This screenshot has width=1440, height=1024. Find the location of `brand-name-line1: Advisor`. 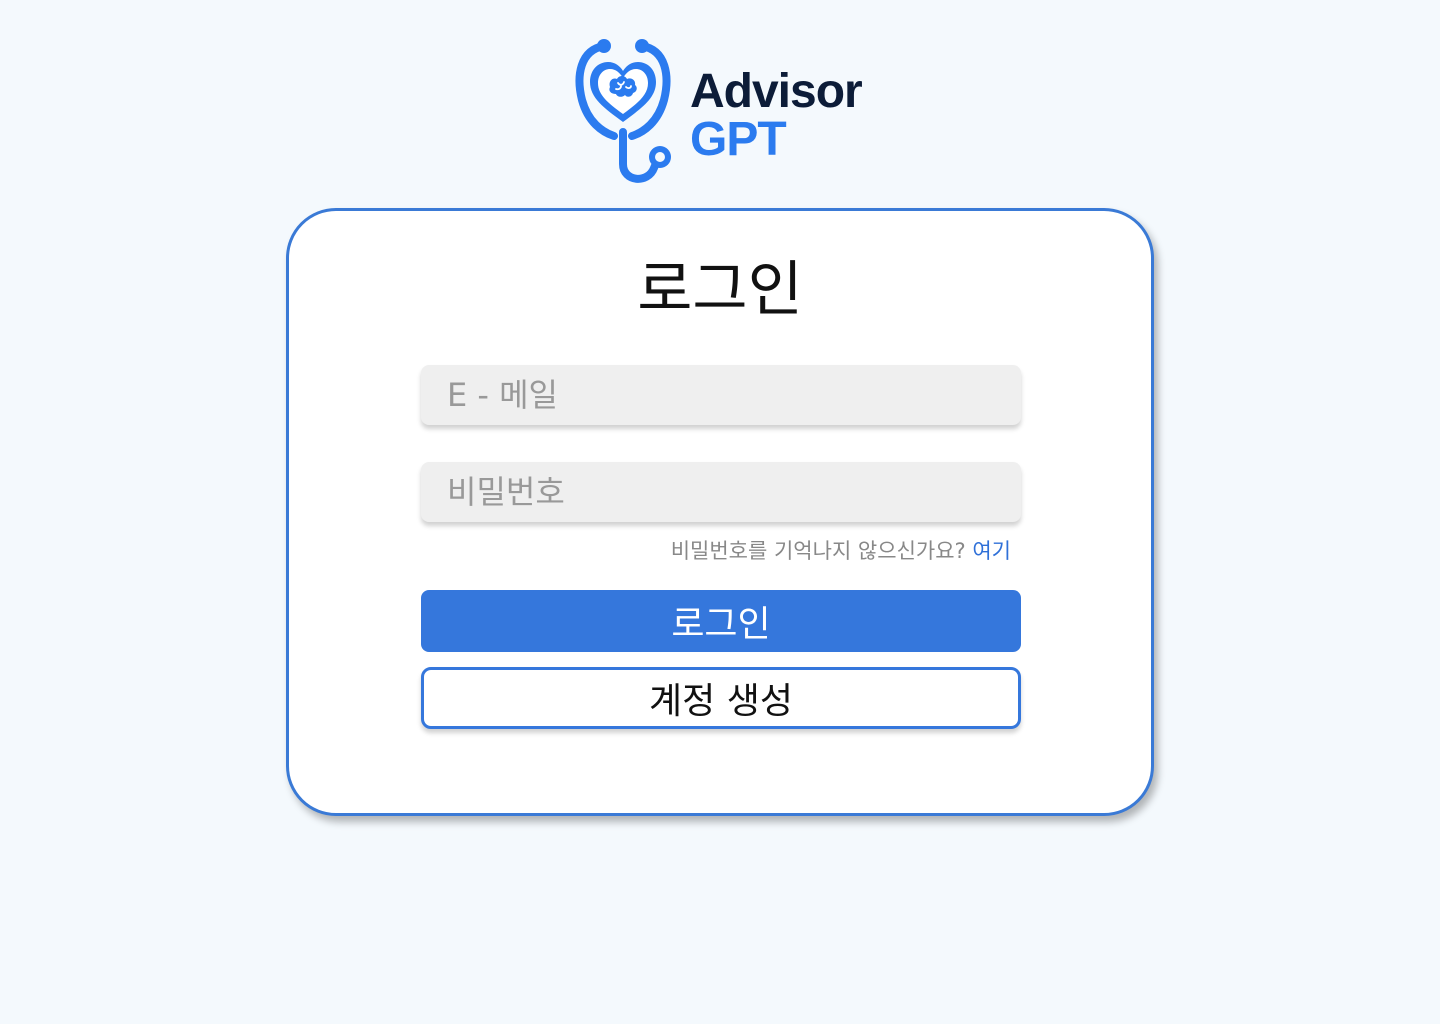

brand-name-line1: Advisor is located at coordinates (776, 91).